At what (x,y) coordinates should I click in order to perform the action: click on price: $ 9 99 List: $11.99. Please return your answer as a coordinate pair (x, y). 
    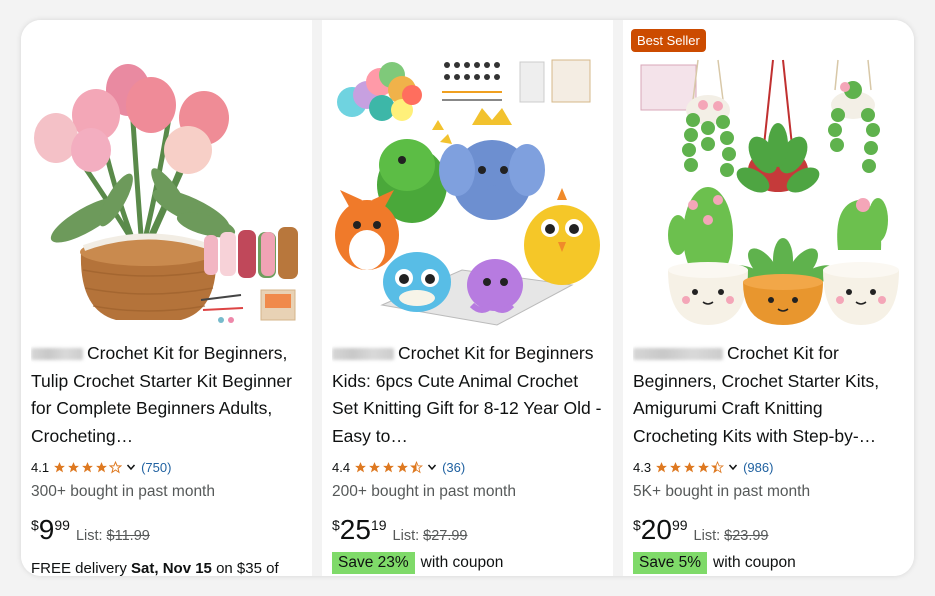
    Looking at the image, I should click on (90, 531).